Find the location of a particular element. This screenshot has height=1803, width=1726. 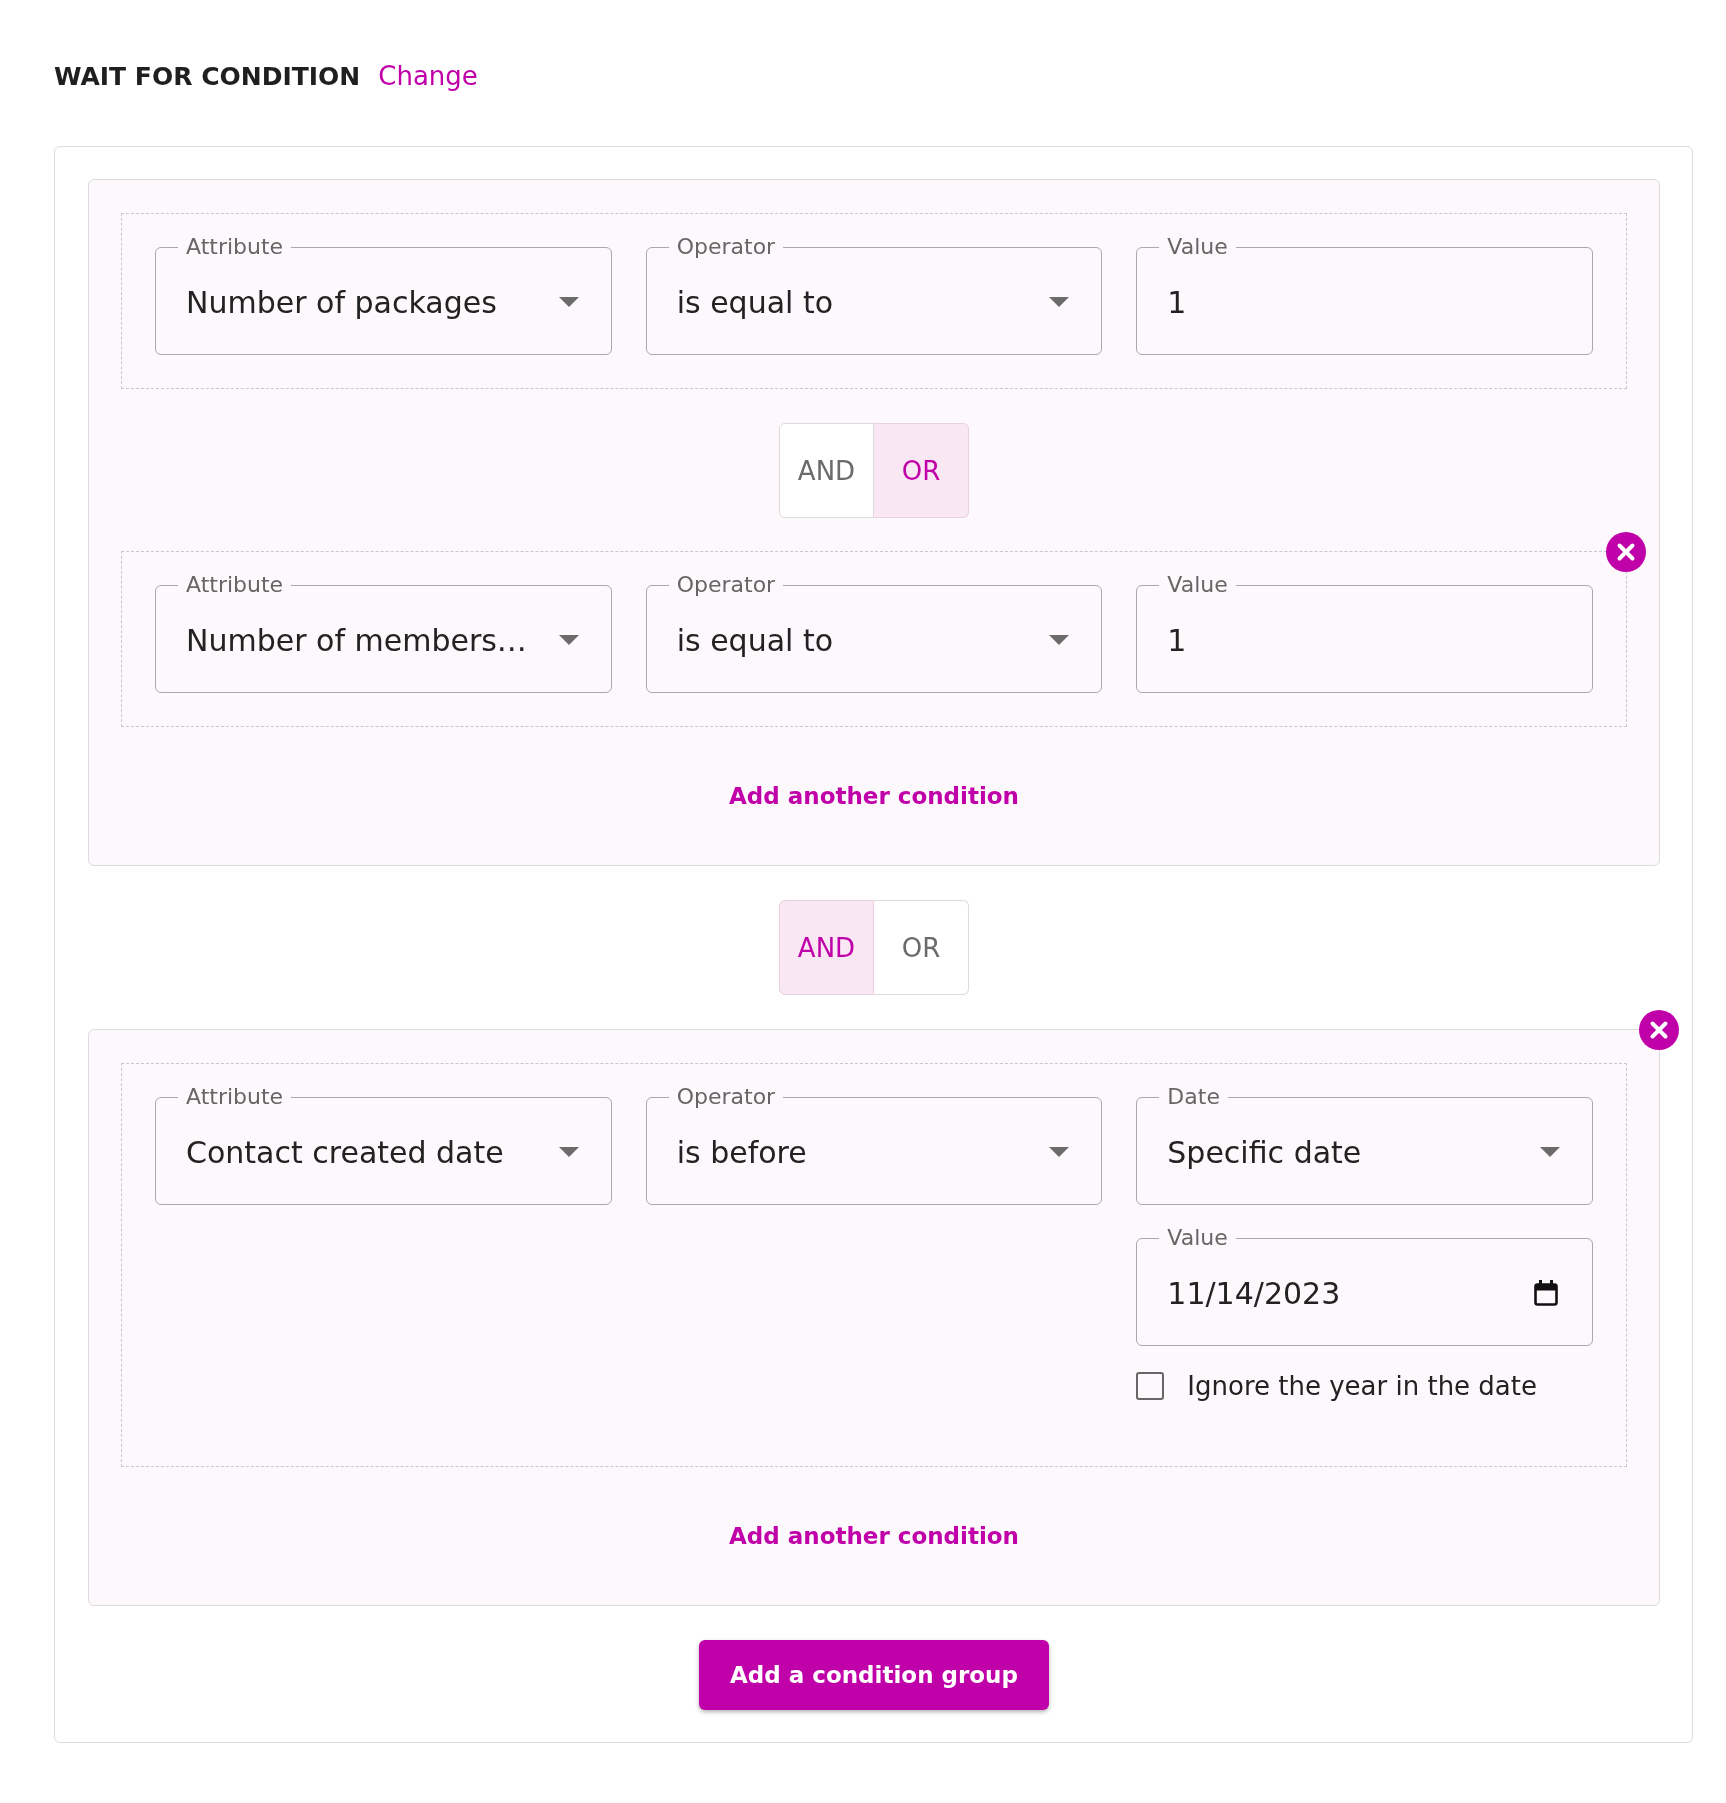

checkbox-label: Ignore the year in the date is located at coordinates (1362, 1386).